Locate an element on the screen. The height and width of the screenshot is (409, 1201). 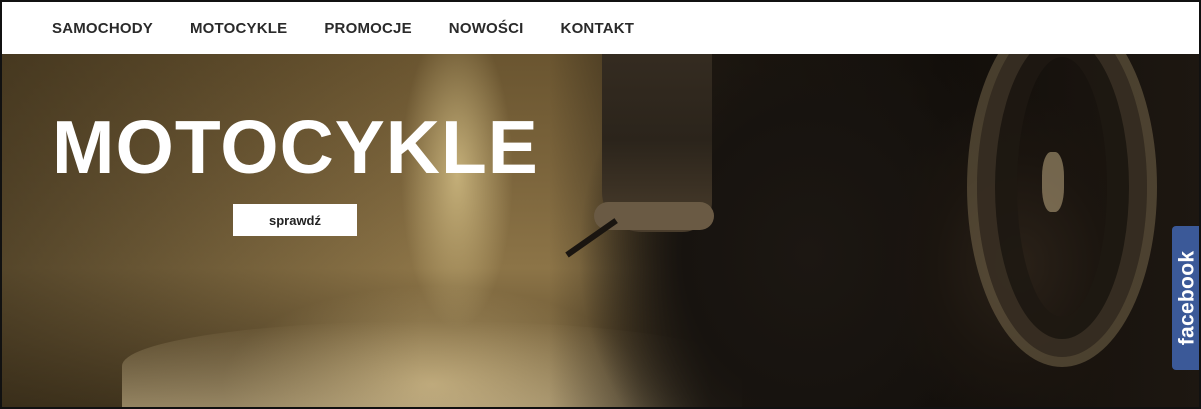
nav-item-samochody: SAMOCHODY is located at coordinates (102, 28).